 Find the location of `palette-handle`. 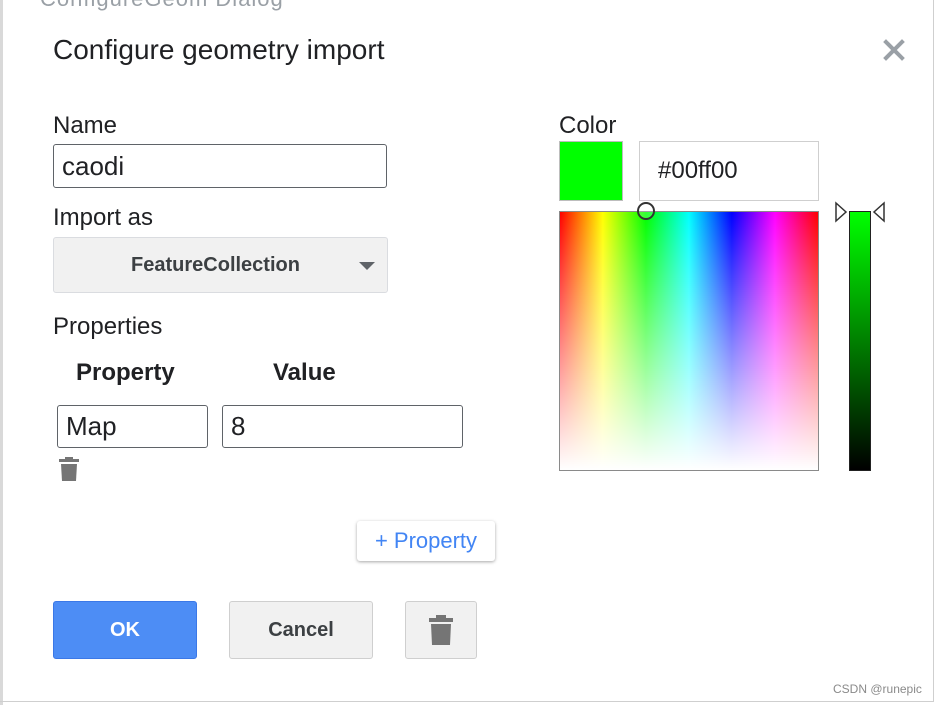

palette-handle is located at coordinates (646, 211).